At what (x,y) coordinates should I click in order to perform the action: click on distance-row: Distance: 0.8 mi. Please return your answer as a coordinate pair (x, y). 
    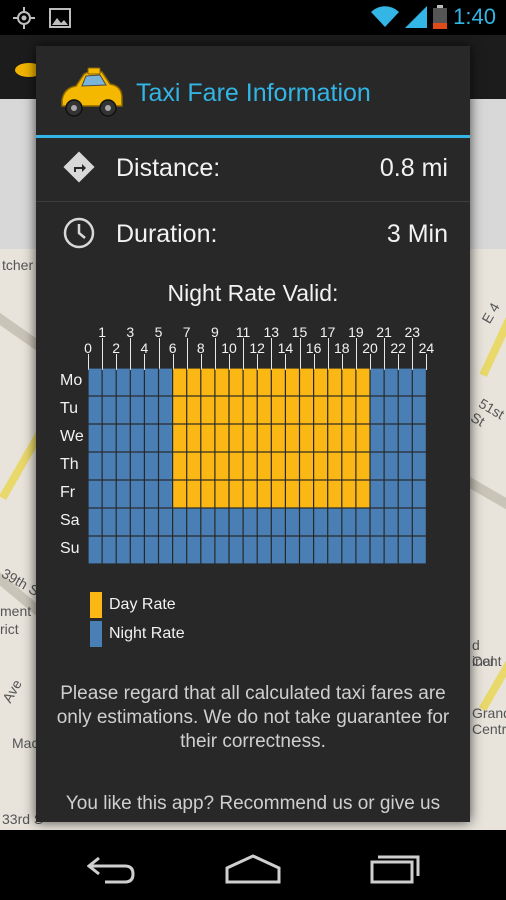
    Looking at the image, I should click on (253, 168).